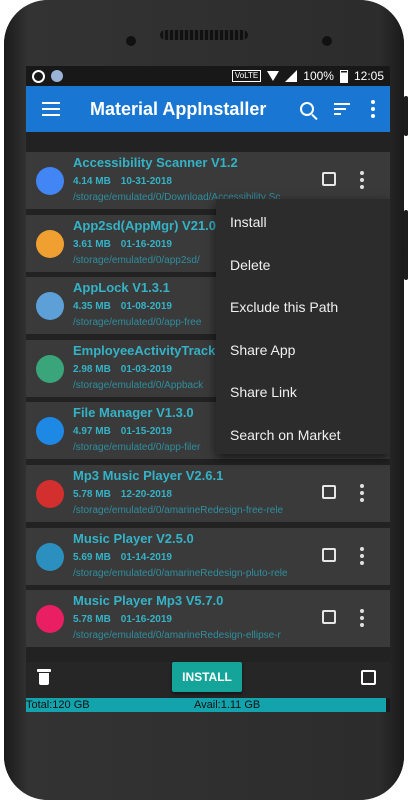 The image size is (408, 800). Describe the element at coordinates (121, 288) in the screenshot. I see `app-name: AppLock V1.3.1` at that location.